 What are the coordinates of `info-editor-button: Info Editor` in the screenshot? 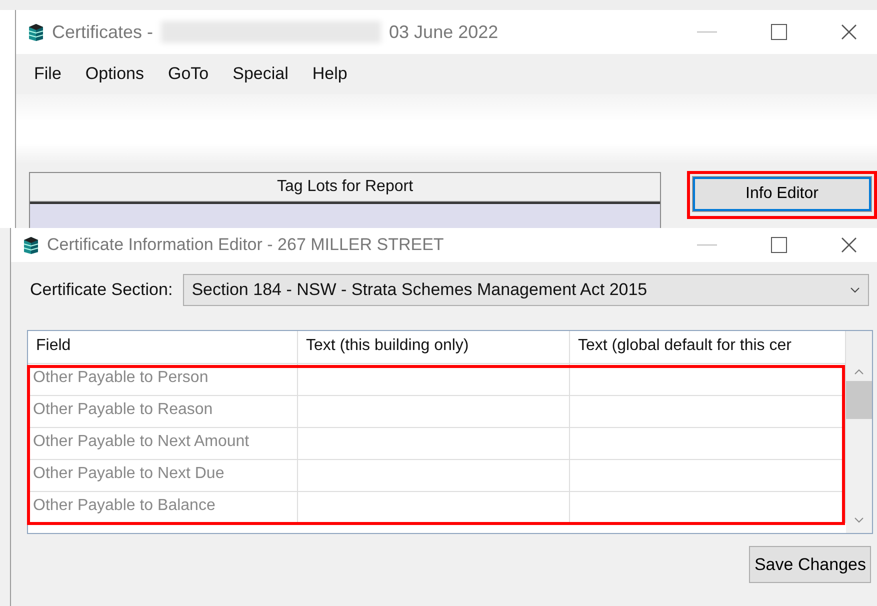 It's located at (782, 194).